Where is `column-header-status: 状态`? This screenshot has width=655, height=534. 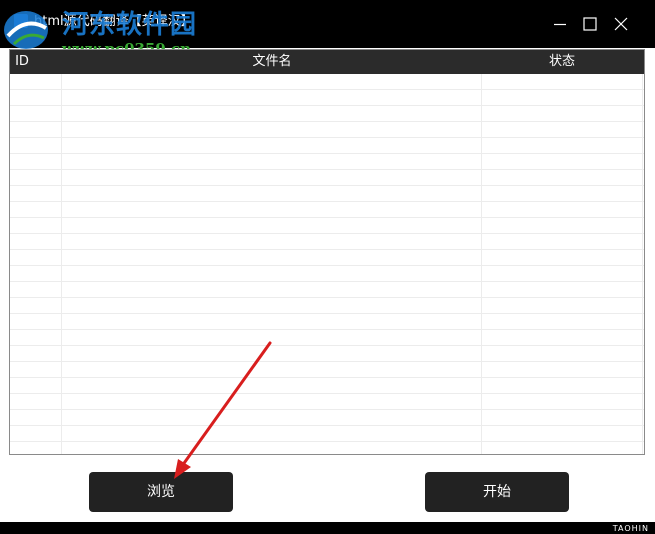
column-header-status: 状态 is located at coordinates (562, 62).